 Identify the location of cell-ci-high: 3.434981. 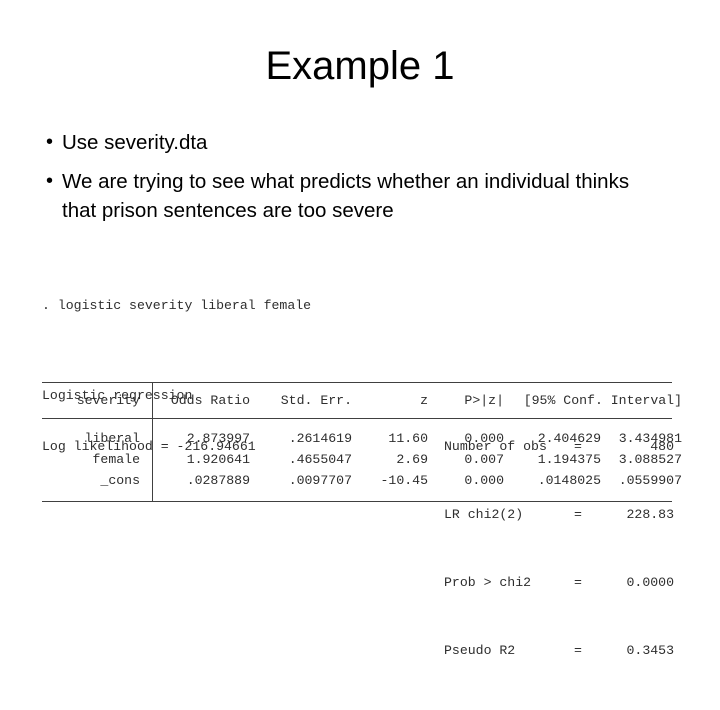
(650, 438).